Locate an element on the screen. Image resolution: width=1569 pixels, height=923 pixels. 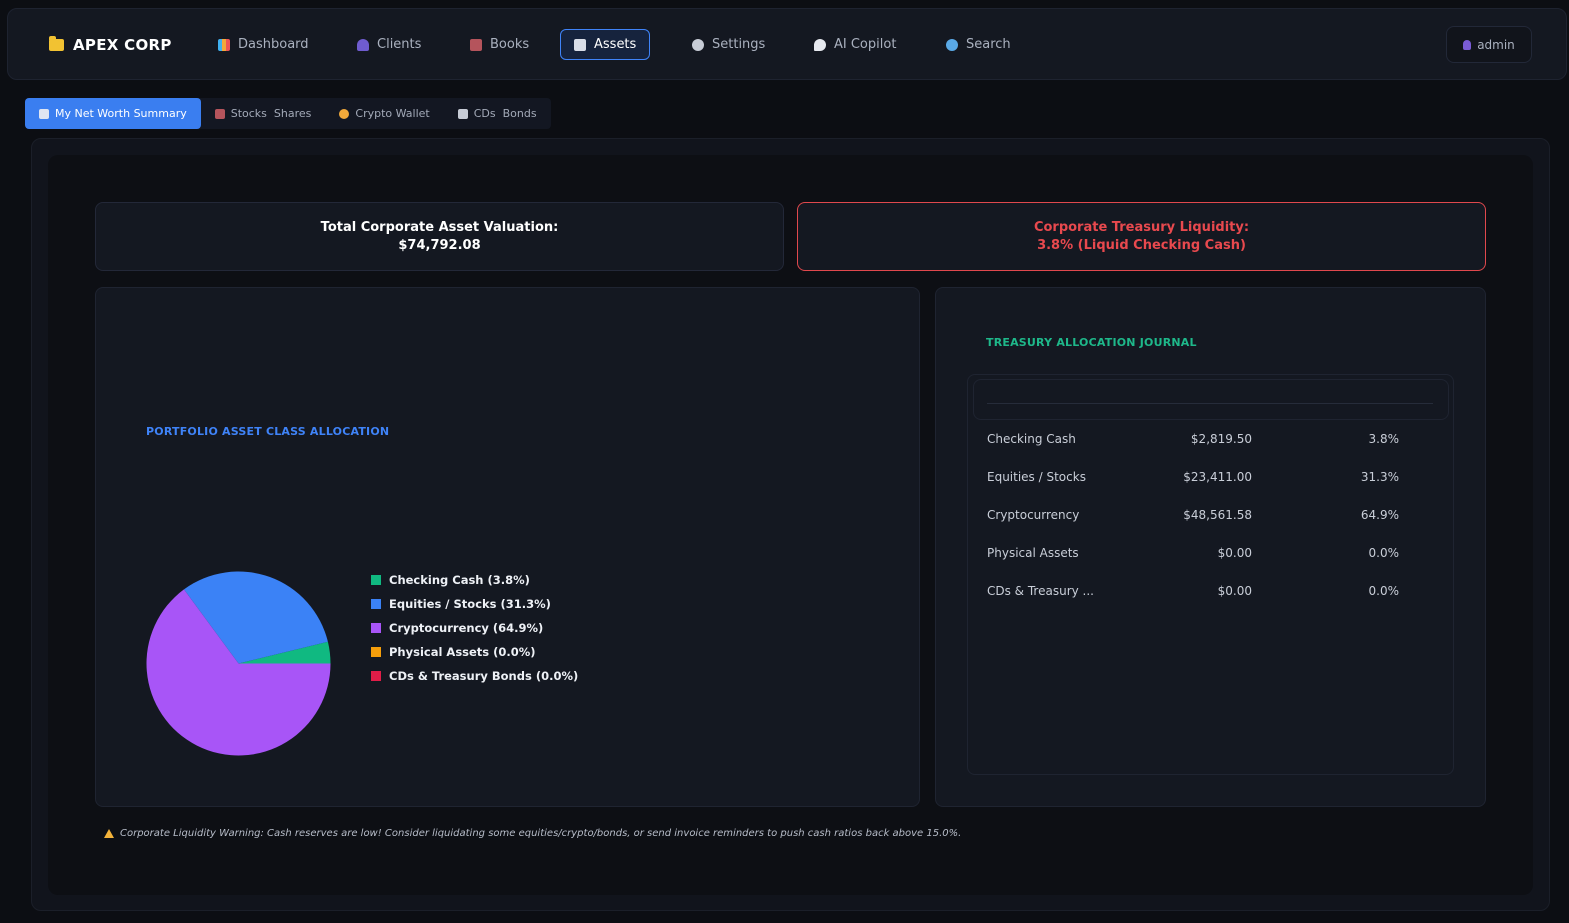
gear-icon is located at coordinates (698, 44).